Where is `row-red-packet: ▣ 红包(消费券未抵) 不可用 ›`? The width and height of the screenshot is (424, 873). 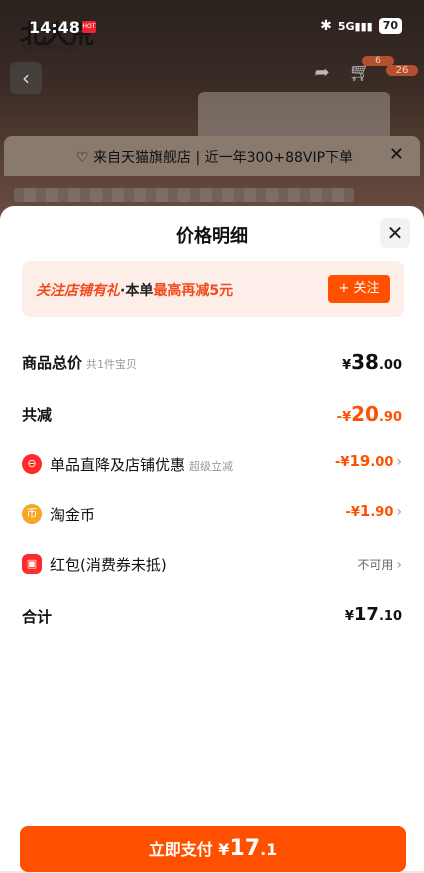 row-red-packet: ▣ 红包(消费券未抵) 不可用 › is located at coordinates (212, 565).